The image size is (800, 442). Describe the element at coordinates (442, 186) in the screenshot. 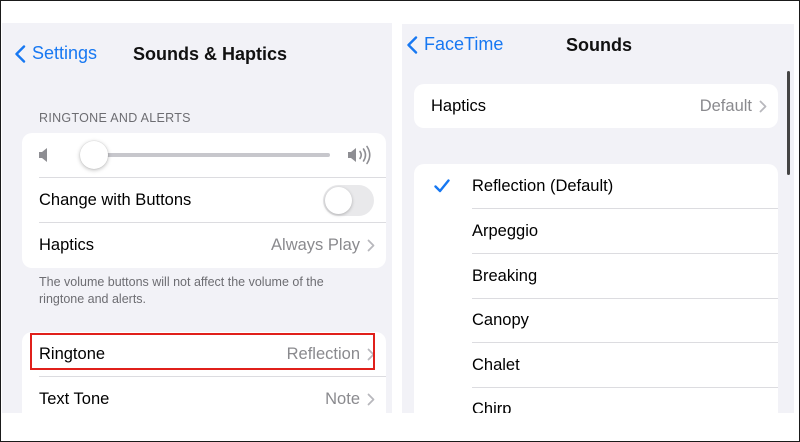

I see `checkmark-icon` at that location.